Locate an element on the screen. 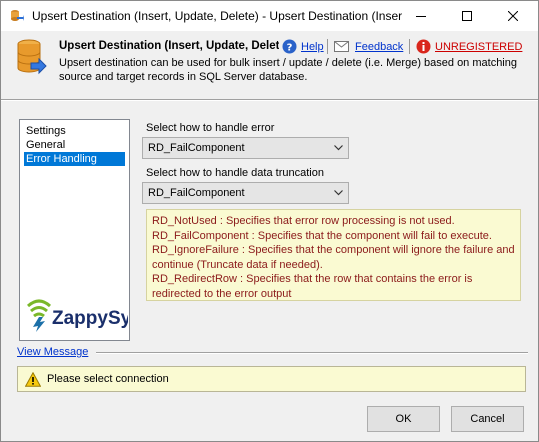 The image size is (539, 442). minimize-button is located at coordinates (421, 16).